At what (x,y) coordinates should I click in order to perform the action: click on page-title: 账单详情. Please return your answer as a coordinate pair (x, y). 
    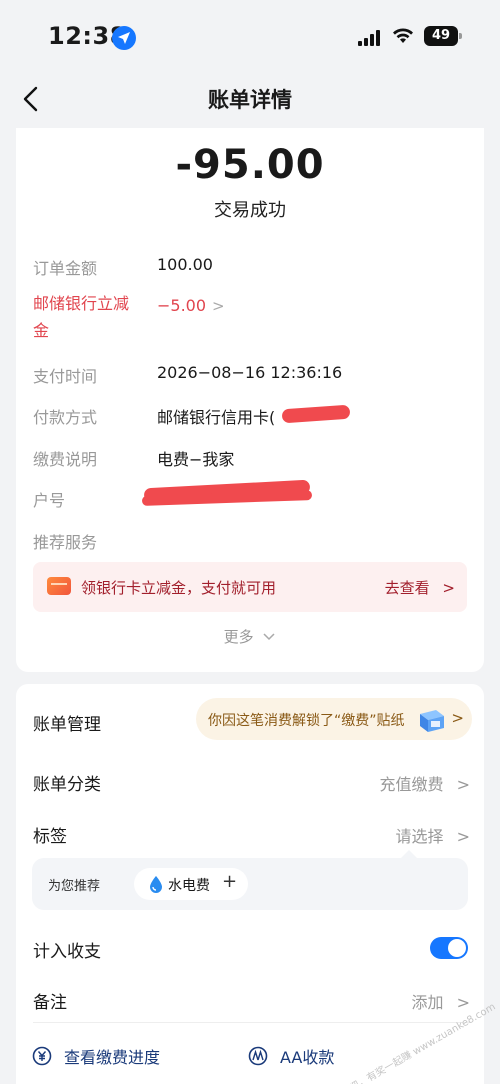
    Looking at the image, I should click on (250, 100).